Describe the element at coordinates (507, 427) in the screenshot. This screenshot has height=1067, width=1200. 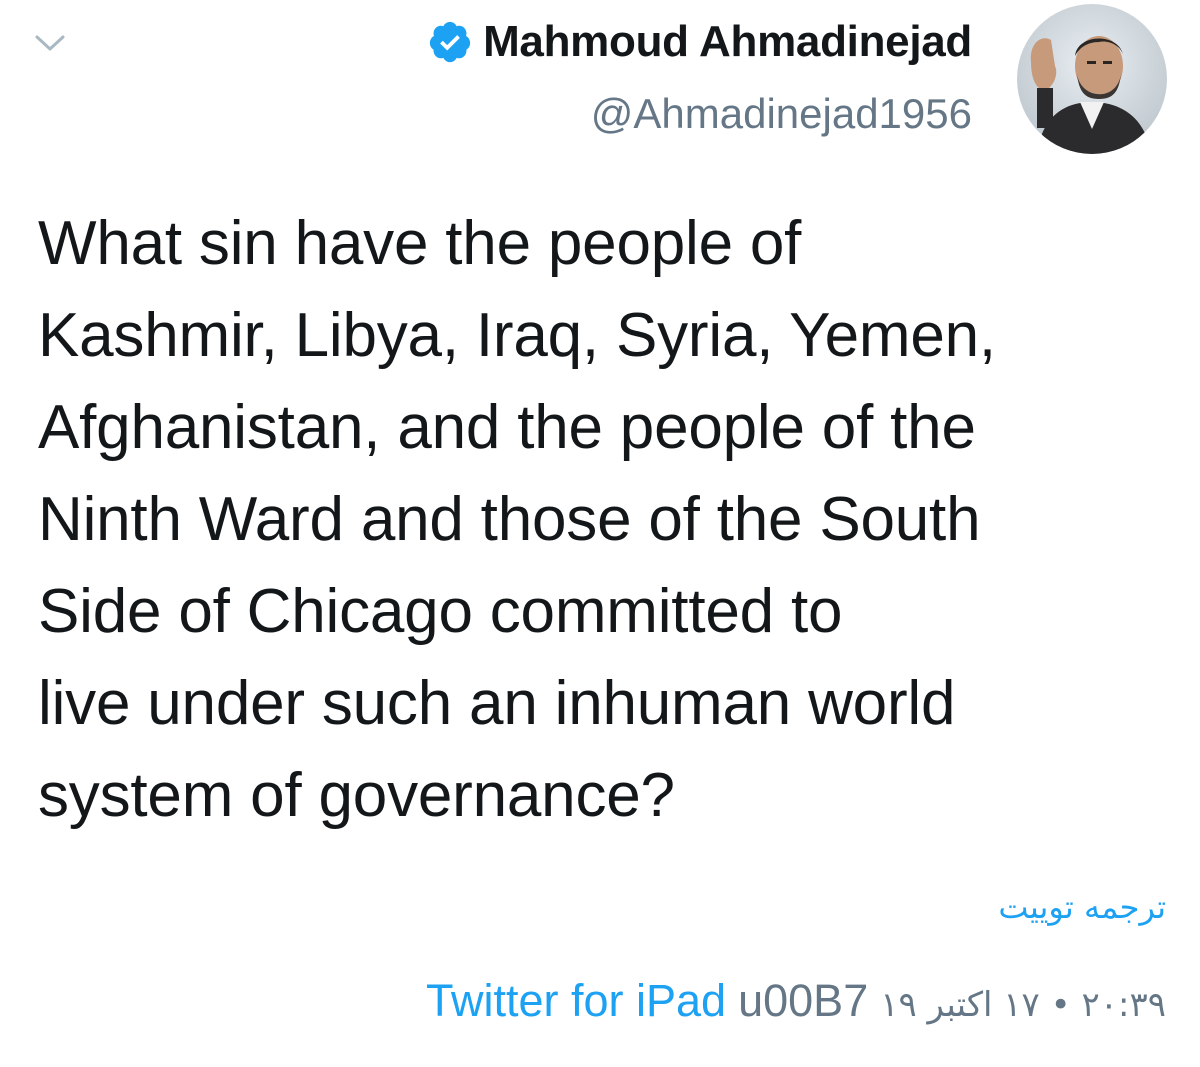
I see `tweet-line: Afghanistan, and the people of the` at that location.